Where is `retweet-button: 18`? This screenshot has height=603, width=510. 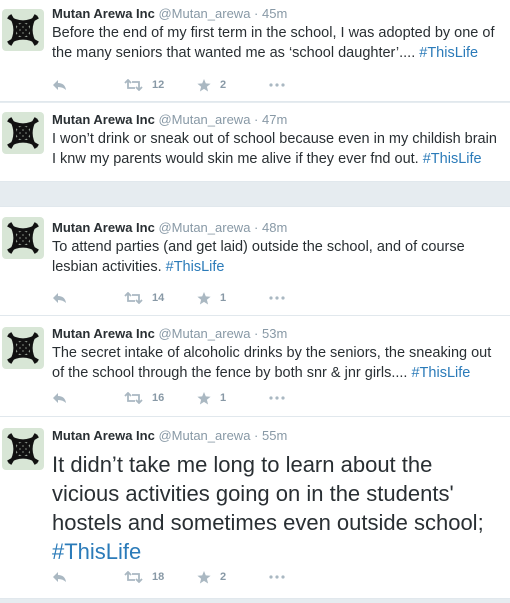 retweet-button: 18 is located at coordinates (144, 577).